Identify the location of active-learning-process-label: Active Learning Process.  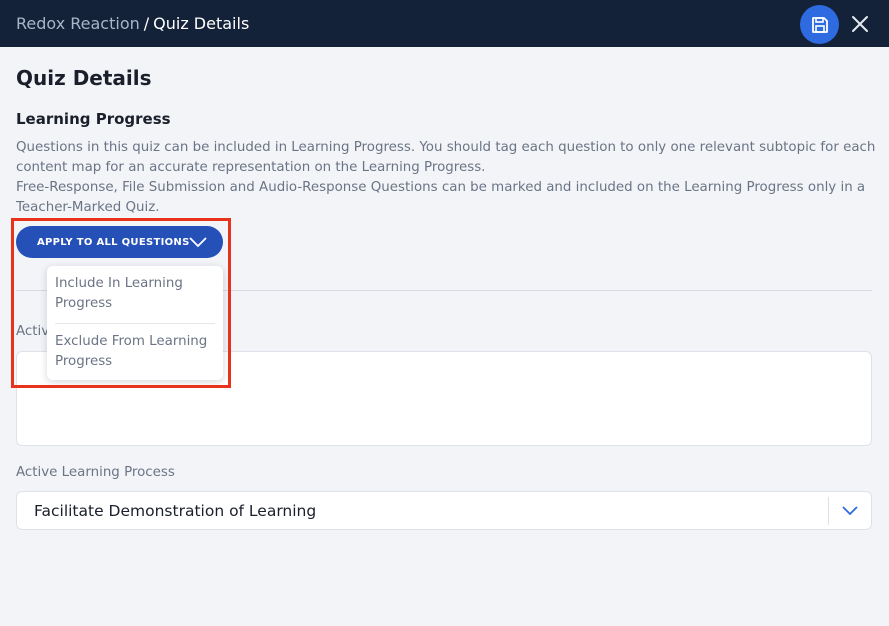
(95, 472).